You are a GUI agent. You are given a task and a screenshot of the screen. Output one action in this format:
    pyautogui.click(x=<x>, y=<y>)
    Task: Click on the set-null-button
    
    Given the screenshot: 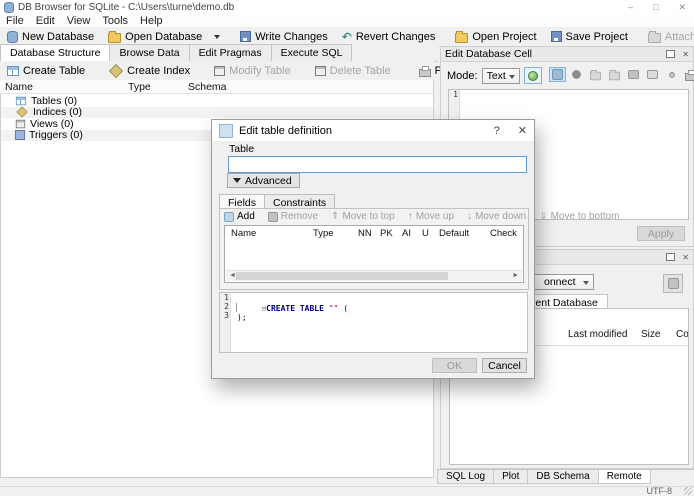 What is the action you would take?
    pyautogui.click(x=671, y=74)
    